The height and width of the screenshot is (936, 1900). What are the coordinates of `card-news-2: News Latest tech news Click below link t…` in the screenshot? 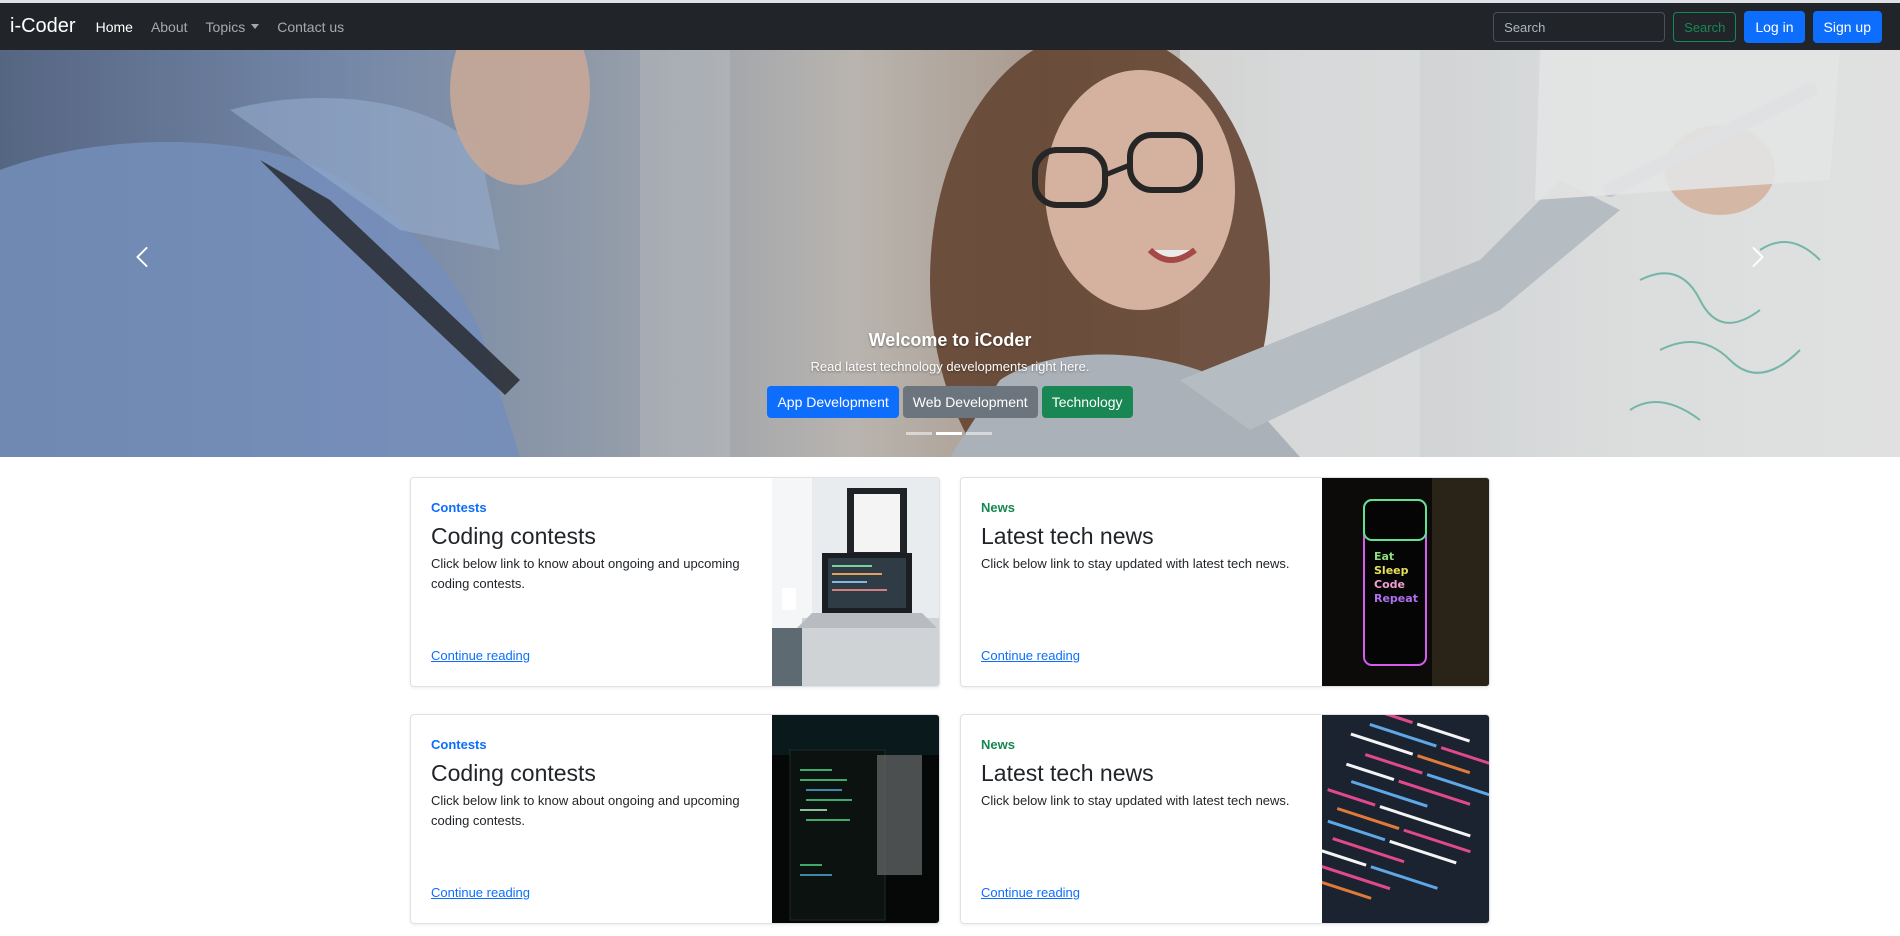 It's located at (1225, 819).